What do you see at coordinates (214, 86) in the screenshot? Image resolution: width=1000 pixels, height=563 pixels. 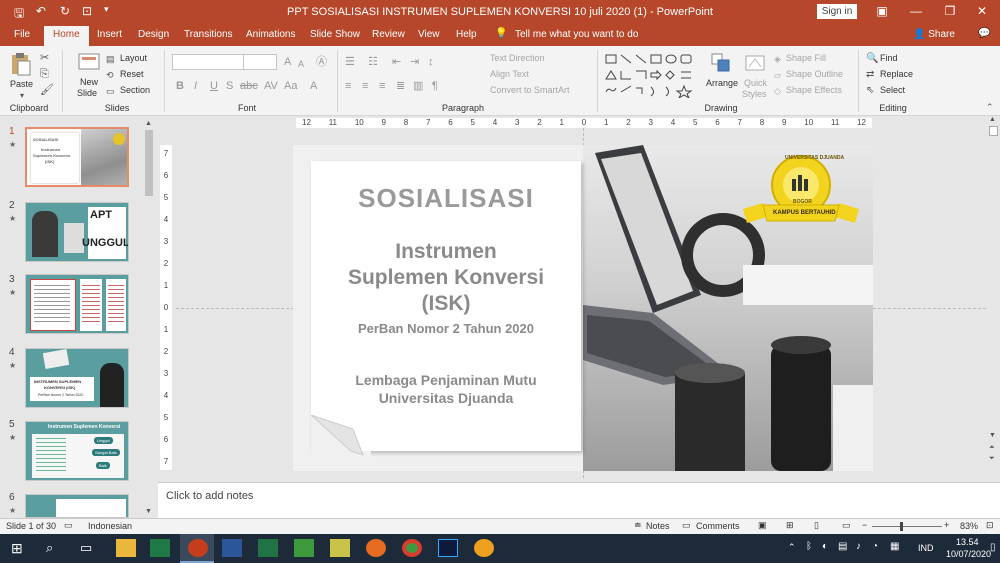 I see `underline-icon: U` at bounding box center [214, 86].